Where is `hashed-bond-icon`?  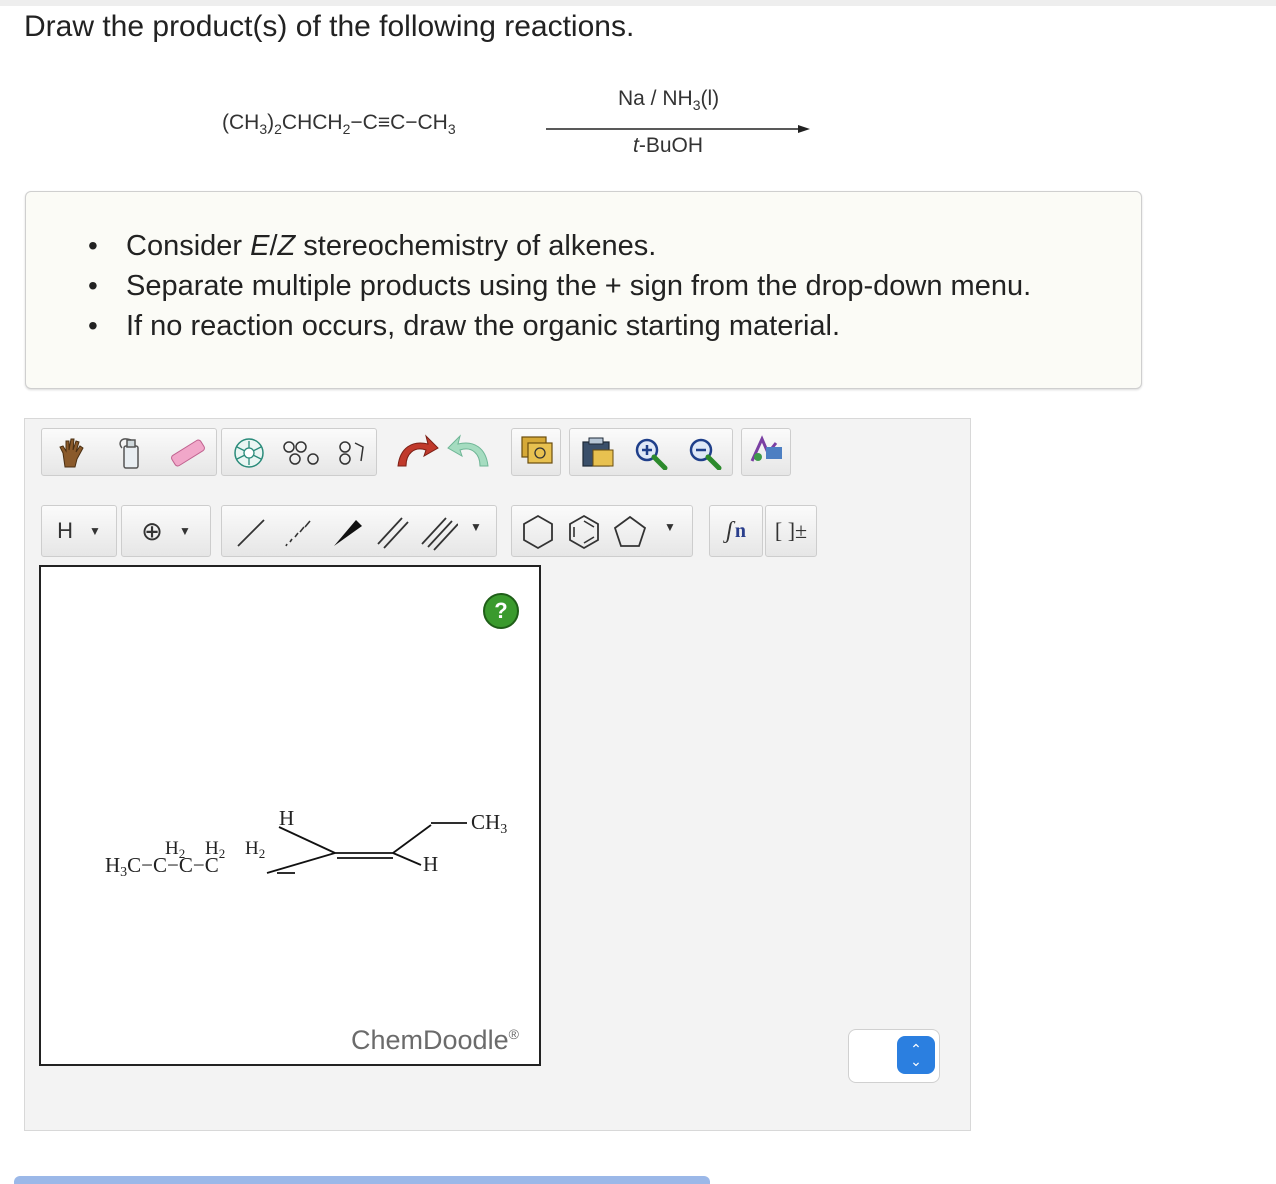
hashed-bond-icon is located at coordinates (298, 532).